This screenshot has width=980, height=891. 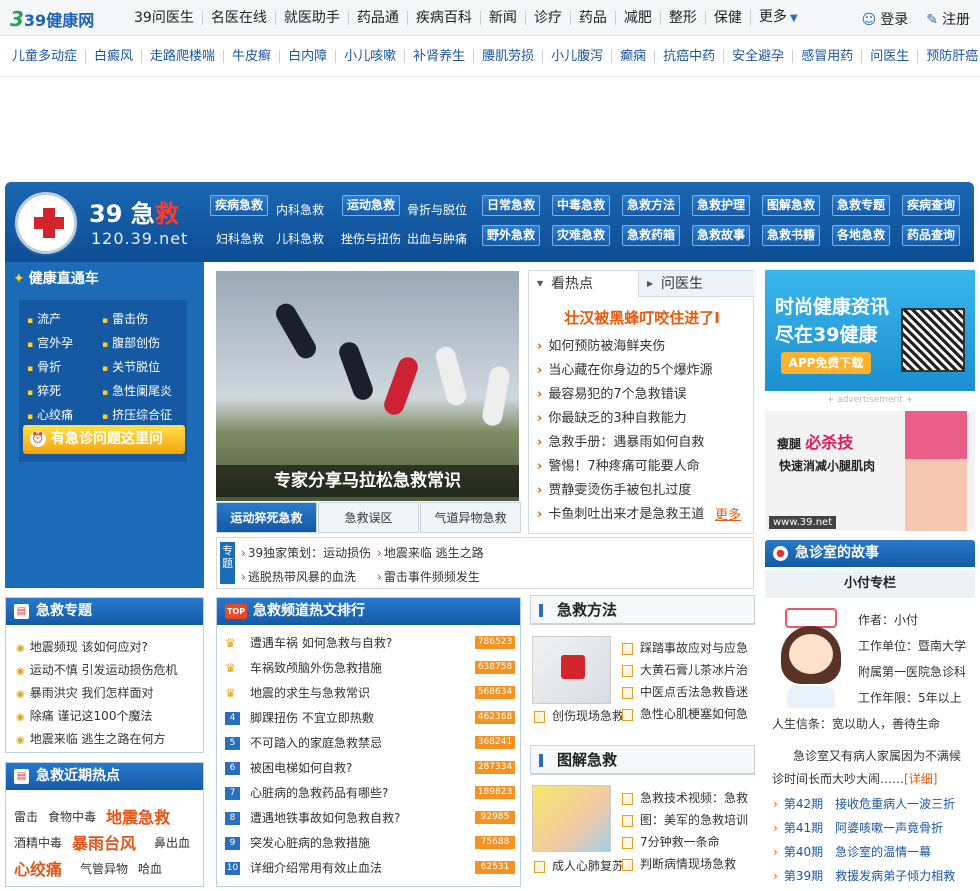 What do you see at coordinates (694, 284) in the screenshot?
I see `tab-ask-doctor: ▶ 问医生` at bounding box center [694, 284].